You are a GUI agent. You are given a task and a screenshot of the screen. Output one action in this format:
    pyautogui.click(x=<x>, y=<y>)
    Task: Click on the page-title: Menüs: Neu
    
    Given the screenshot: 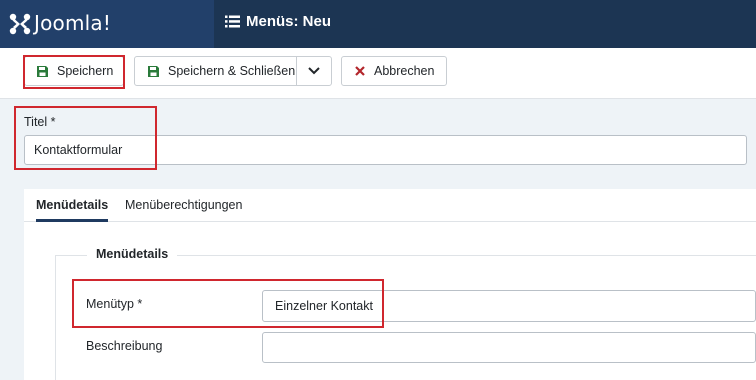 What is the action you would take?
    pyautogui.click(x=278, y=21)
    